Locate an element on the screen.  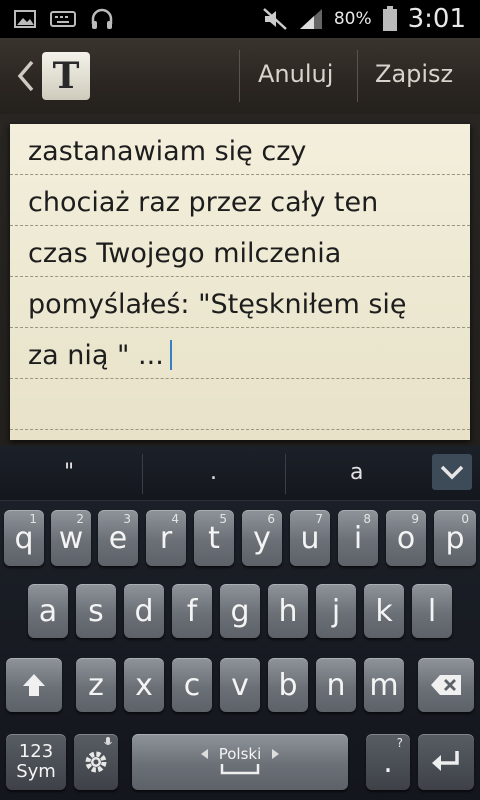
key-label: i is located at coordinates (358, 538).